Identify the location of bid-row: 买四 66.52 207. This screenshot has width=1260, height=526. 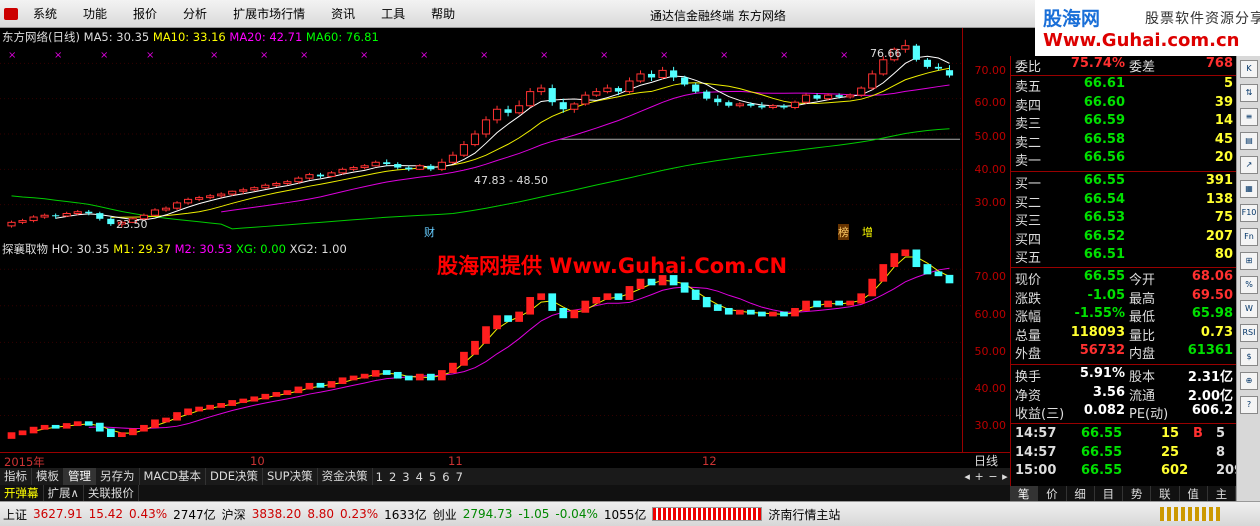
(1124, 238).